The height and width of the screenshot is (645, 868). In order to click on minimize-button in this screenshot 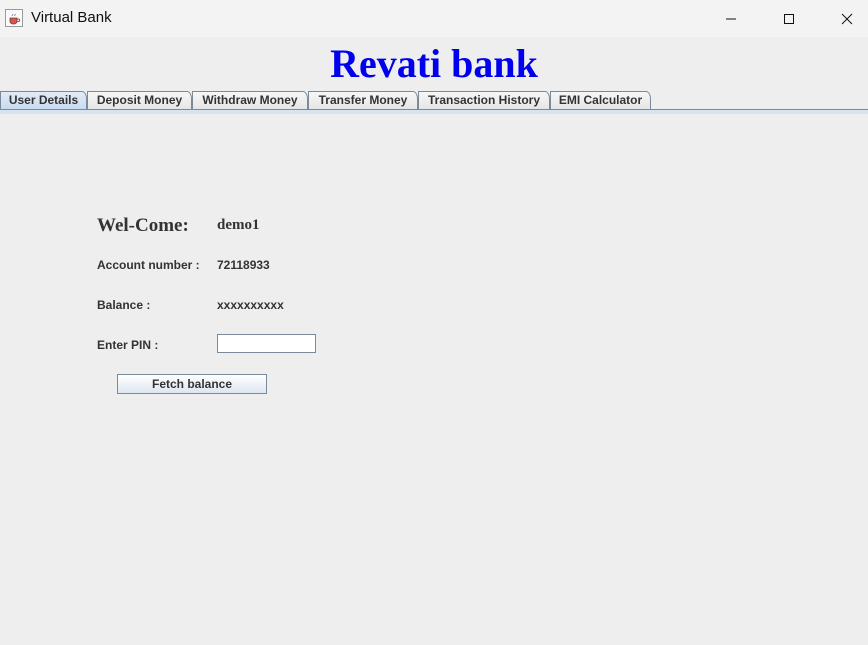, I will do `click(731, 18)`.